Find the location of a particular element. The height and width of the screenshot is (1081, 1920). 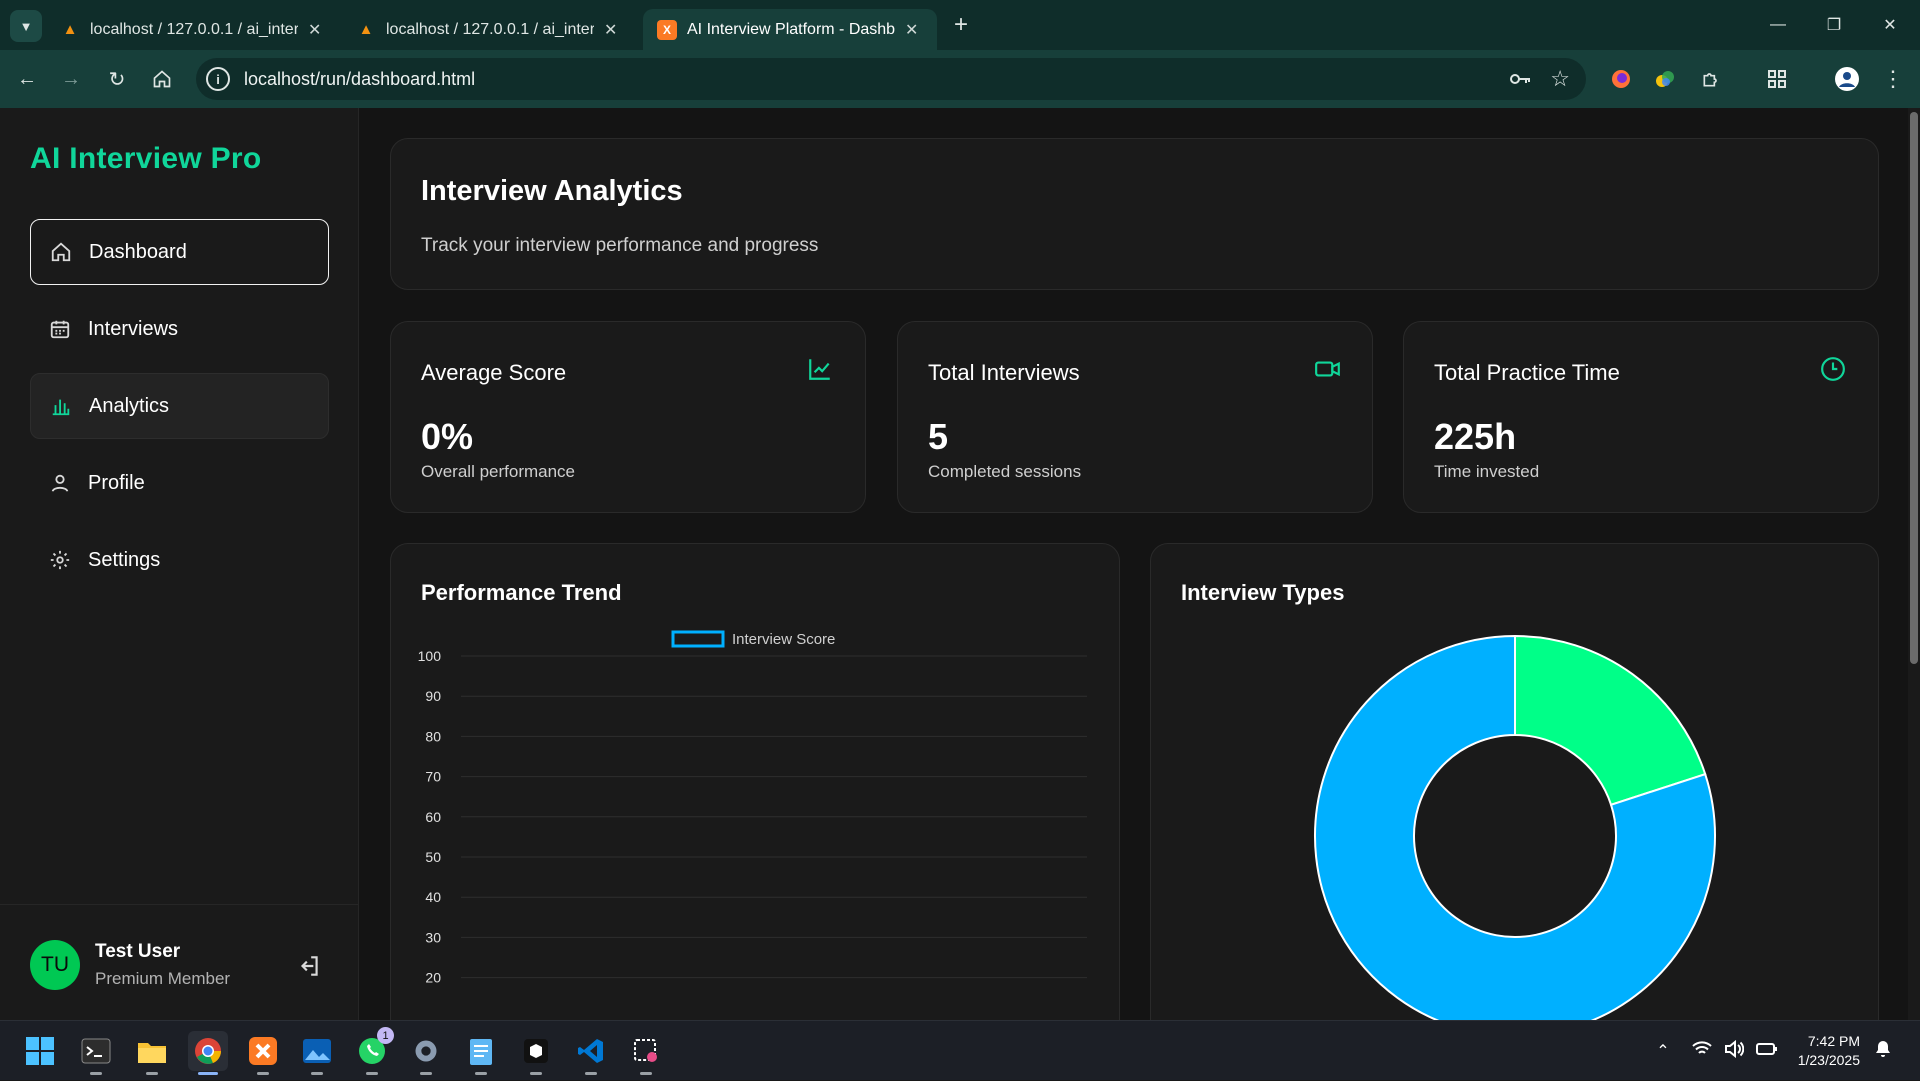

system-tray: ⌃ 7:42 PM 1/23/2025 is located at coordinates (1774, 1051).